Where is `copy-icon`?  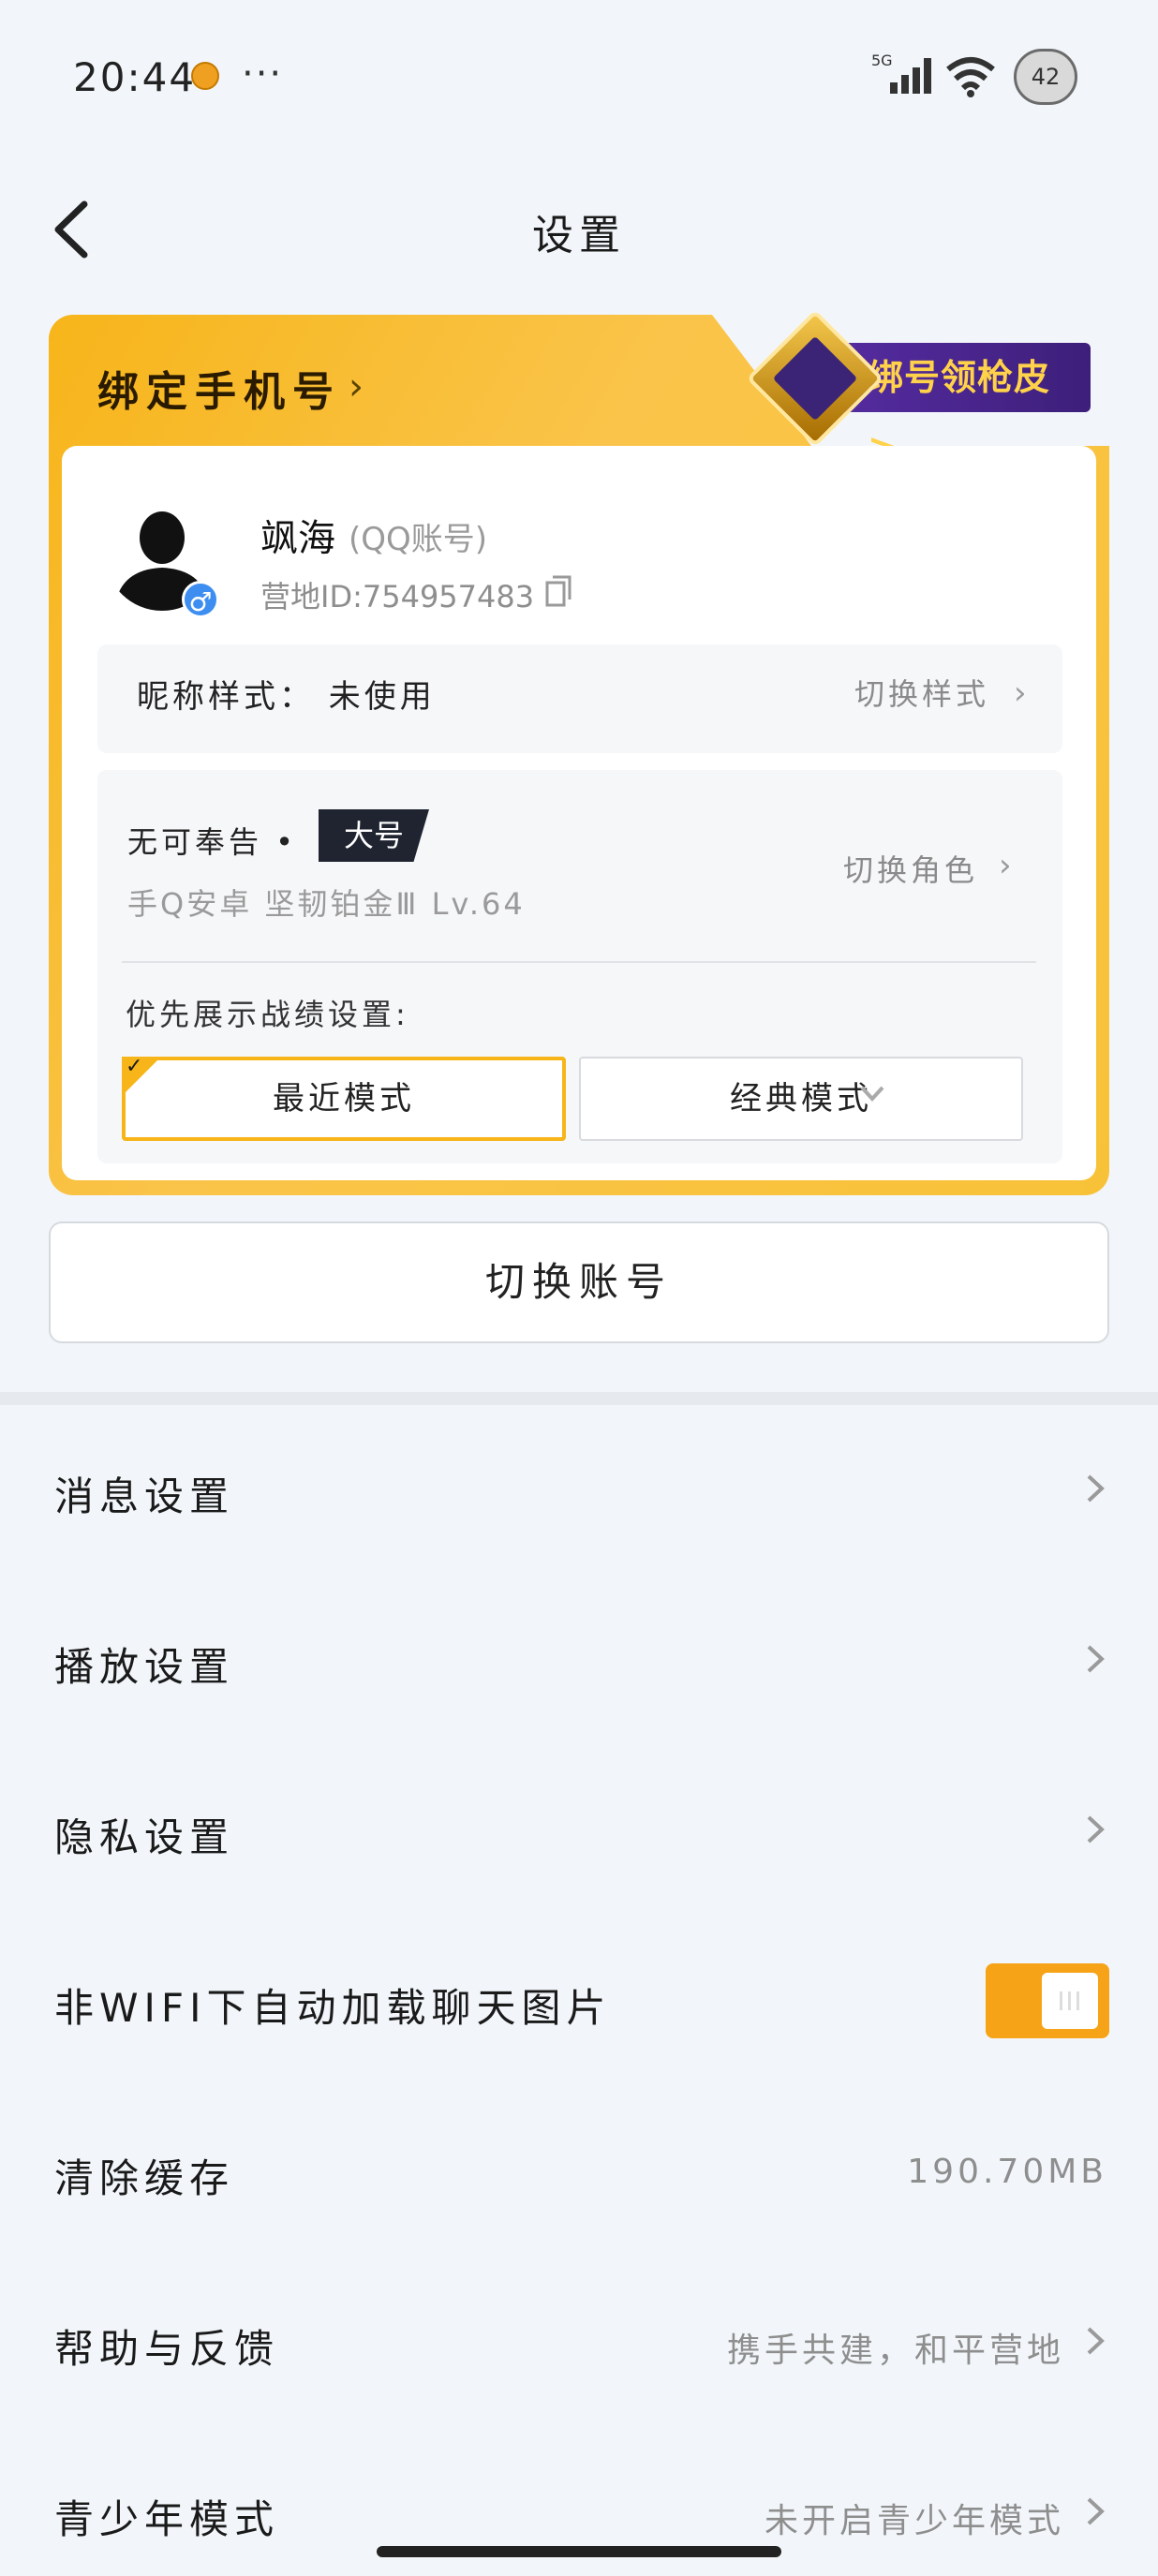
copy-icon is located at coordinates (558, 591).